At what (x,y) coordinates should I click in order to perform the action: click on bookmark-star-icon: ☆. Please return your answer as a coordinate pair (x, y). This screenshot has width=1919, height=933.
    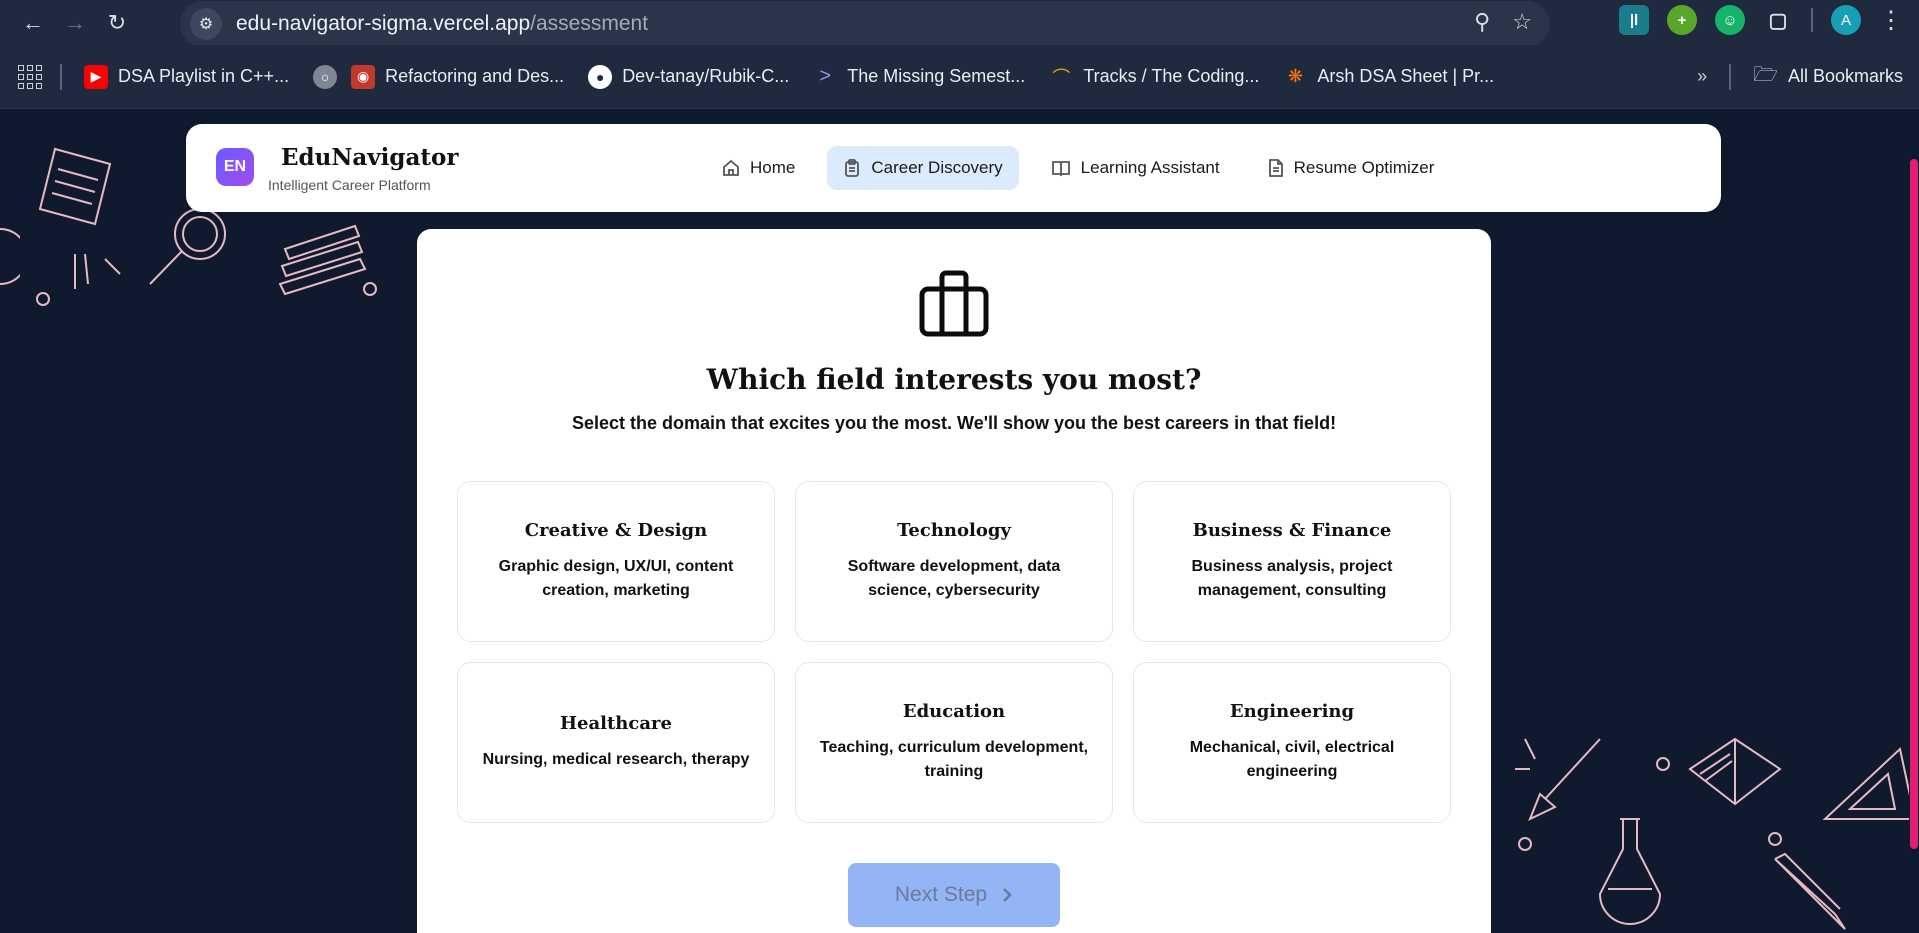
    Looking at the image, I should click on (1522, 22).